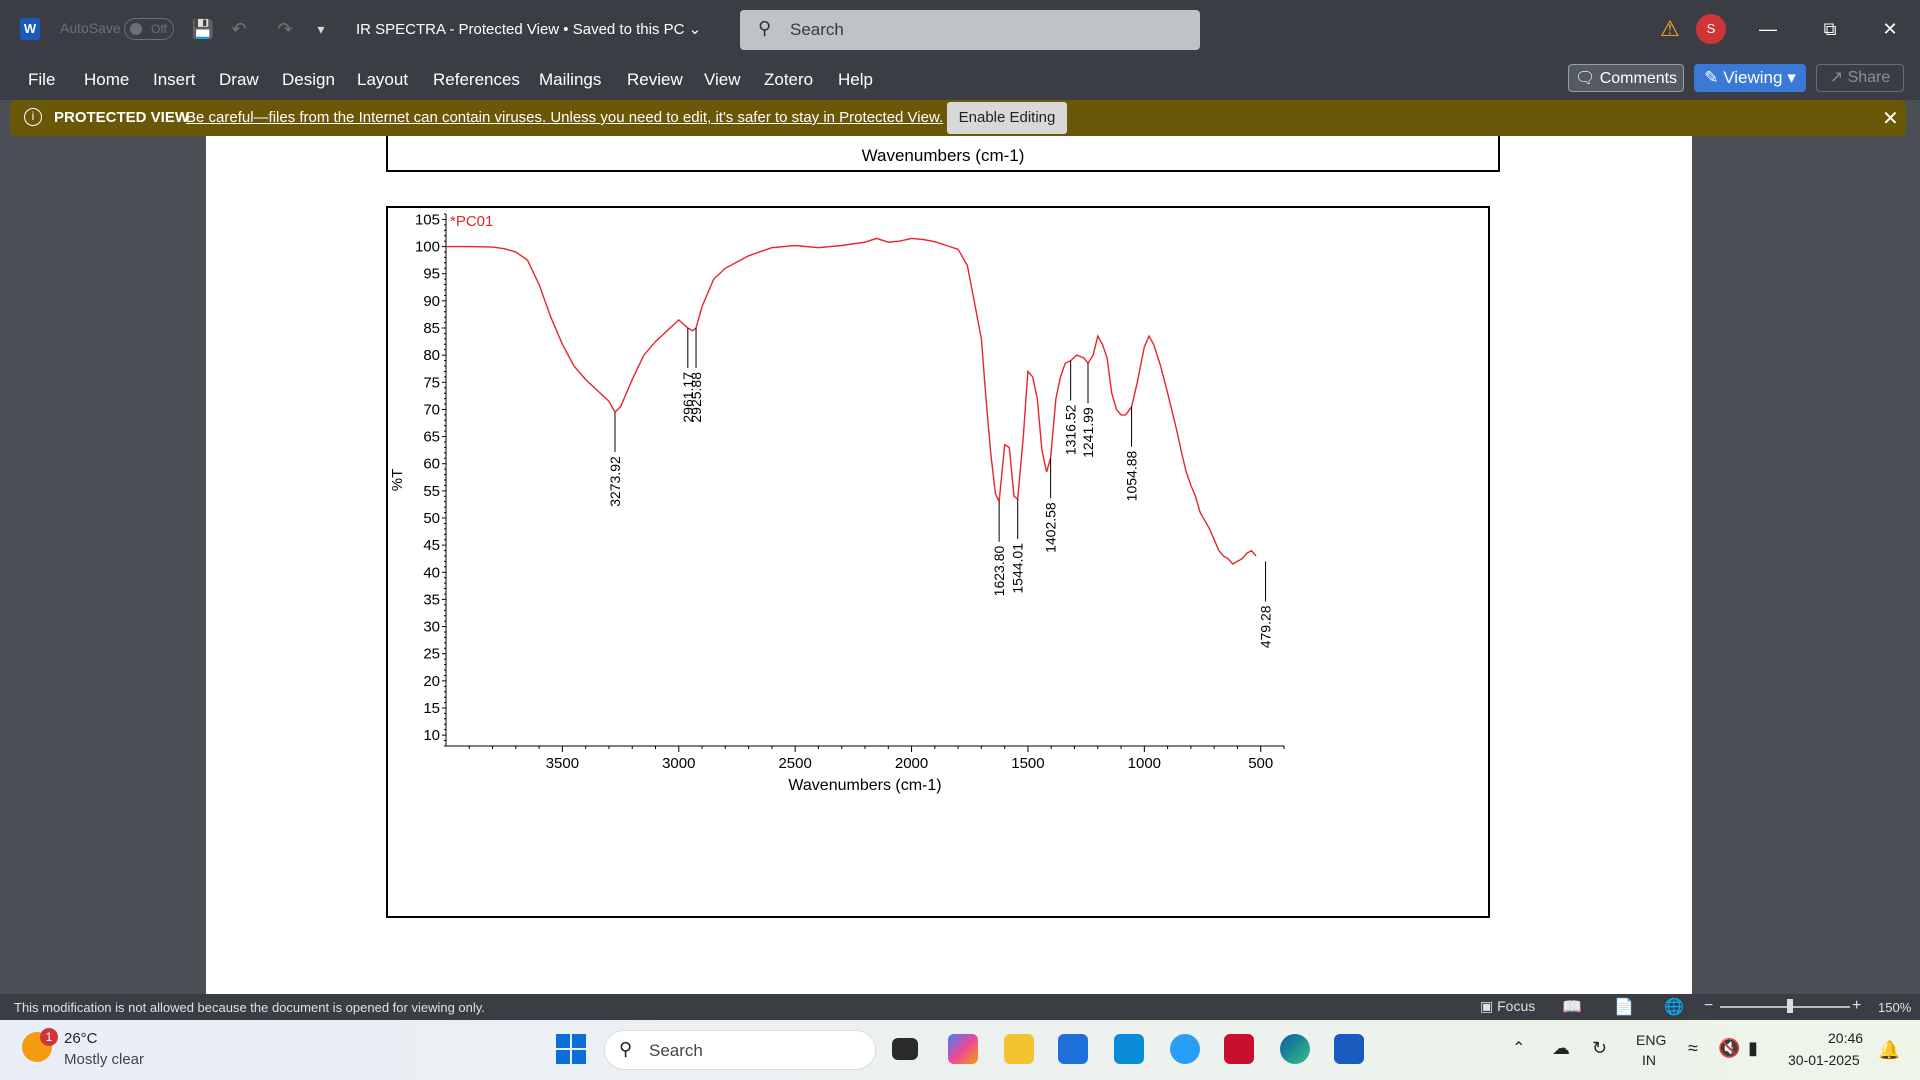 The width and height of the screenshot is (1920, 1080). I want to click on onedrive-icon: ☁, so click(1561, 1048).